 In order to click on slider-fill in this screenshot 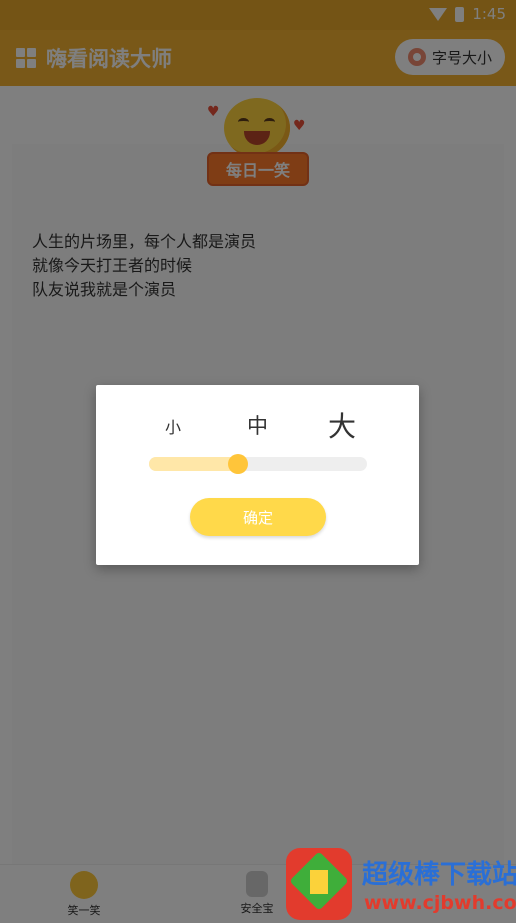, I will do `click(193, 464)`.